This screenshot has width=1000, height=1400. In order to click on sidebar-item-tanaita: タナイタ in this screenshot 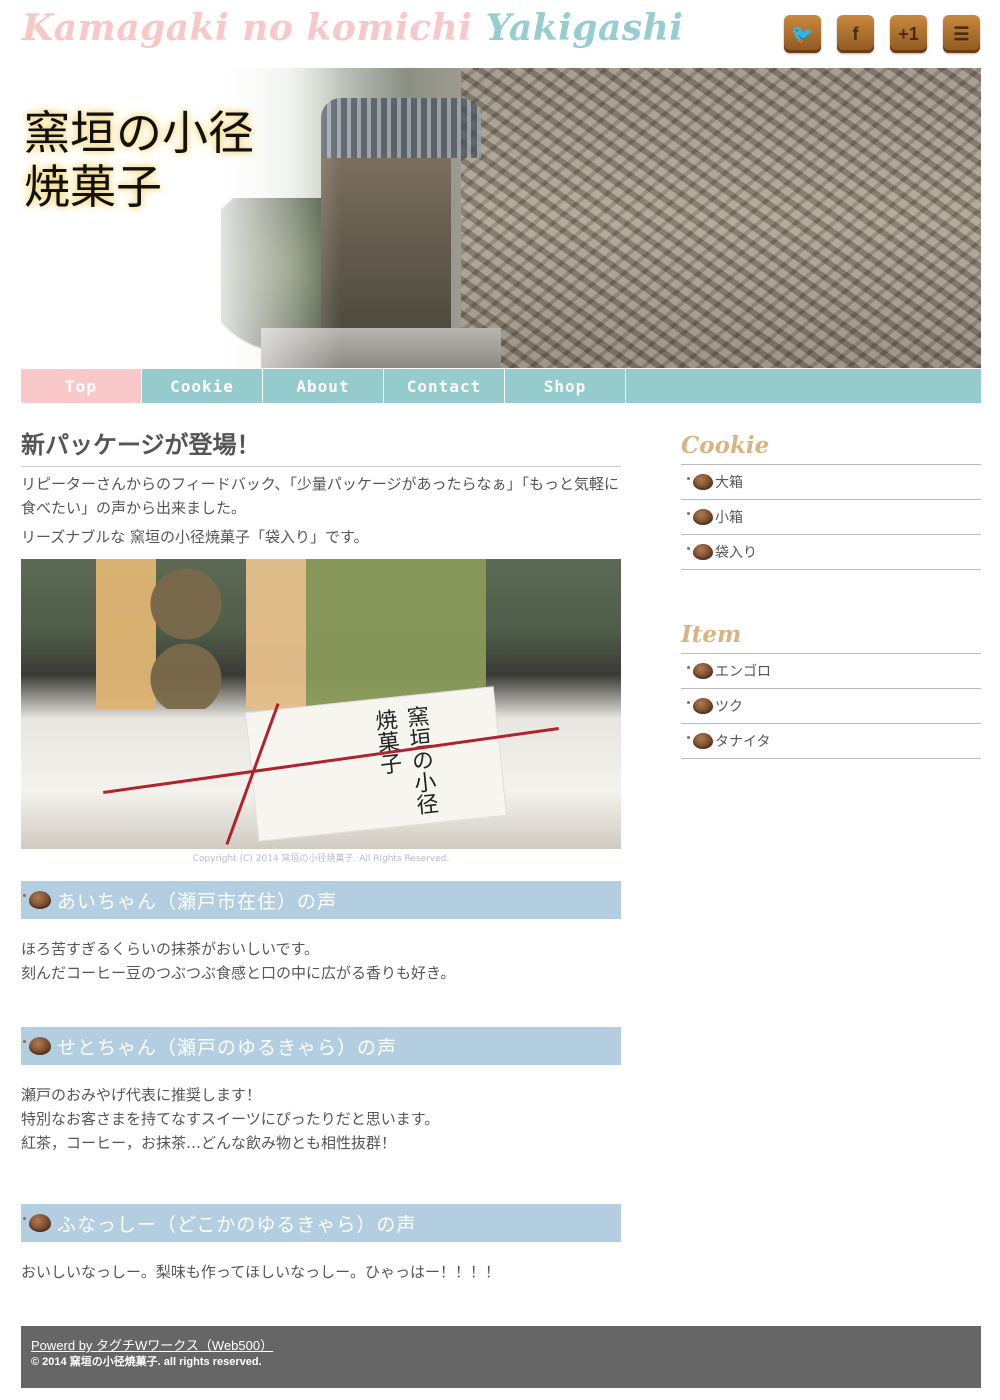, I will do `click(831, 741)`.